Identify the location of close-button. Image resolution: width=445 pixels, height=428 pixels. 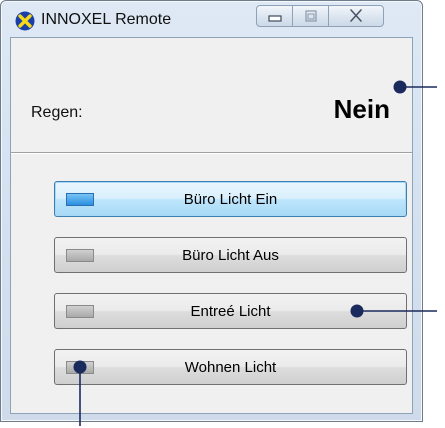
(356, 16).